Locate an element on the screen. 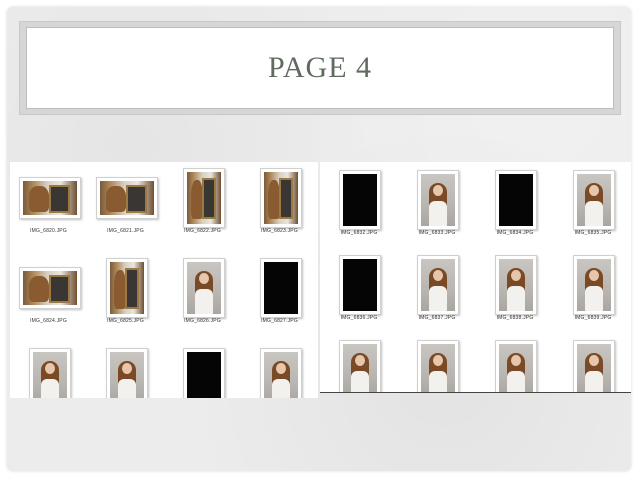 The width and height of the screenshot is (638, 479). thumbnail-caption: IMG_6823.JPG is located at coordinates (279, 231).